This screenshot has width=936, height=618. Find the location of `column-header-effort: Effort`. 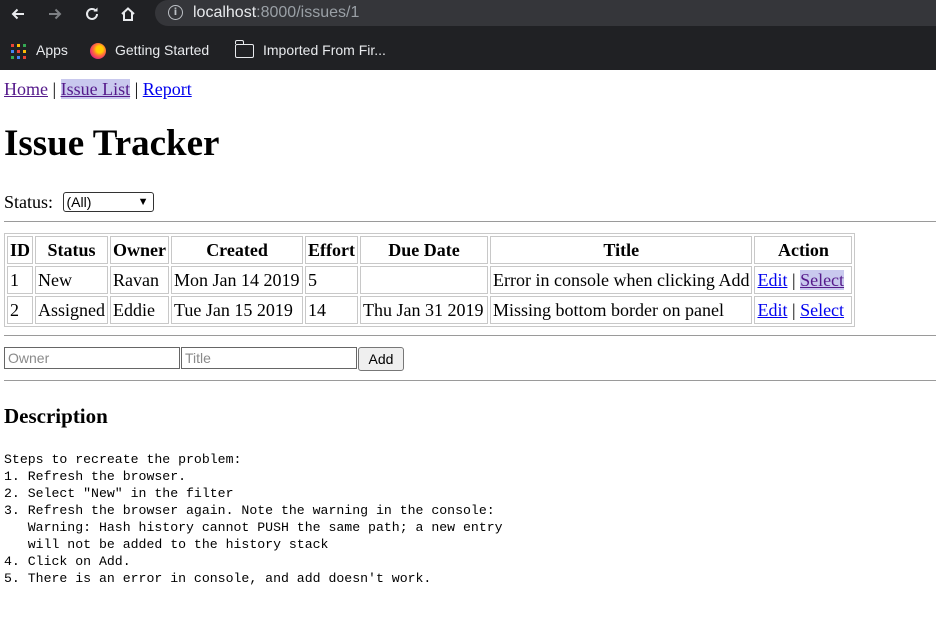

column-header-effort: Effort is located at coordinates (331, 250).